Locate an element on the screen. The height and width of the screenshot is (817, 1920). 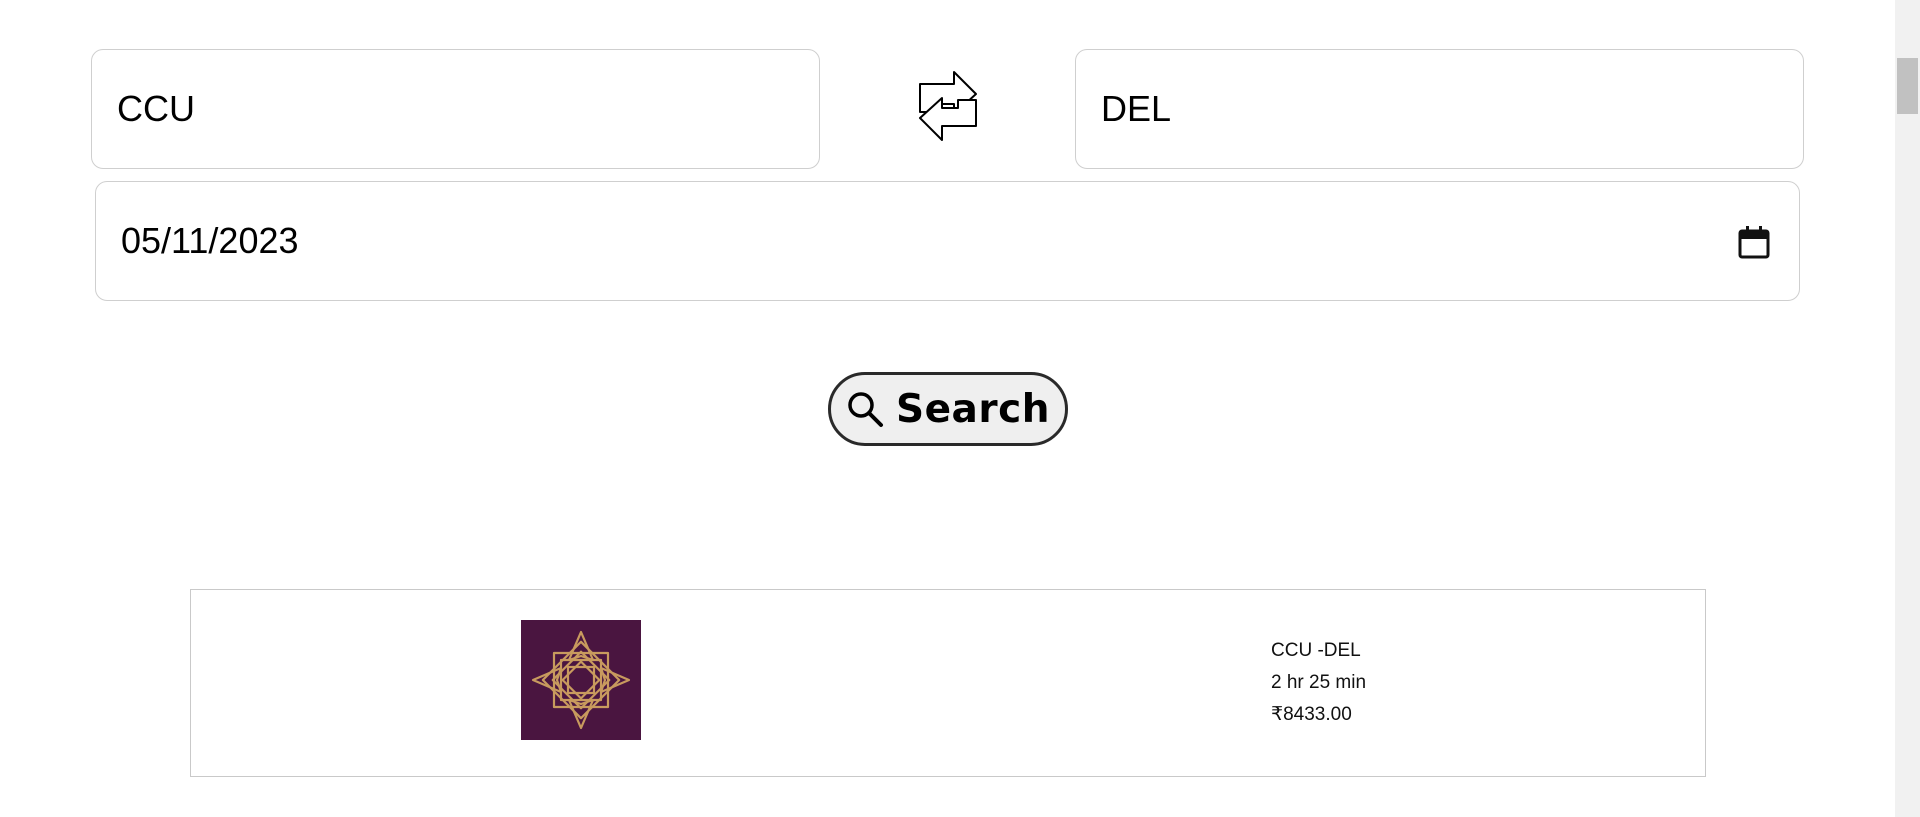
origin-value: CCU is located at coordinates (156, 108).